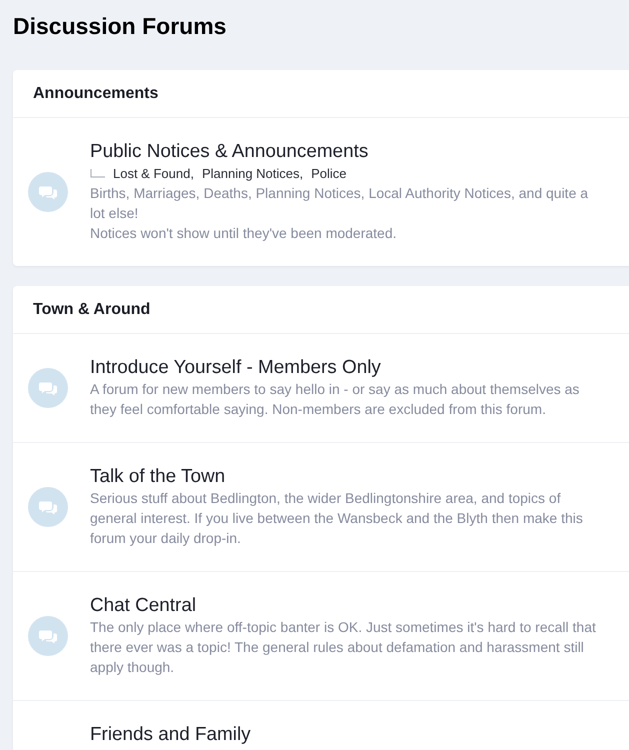 The image size is (629, 750). I want to click on subforum-branch-icon, so click(97, 173).